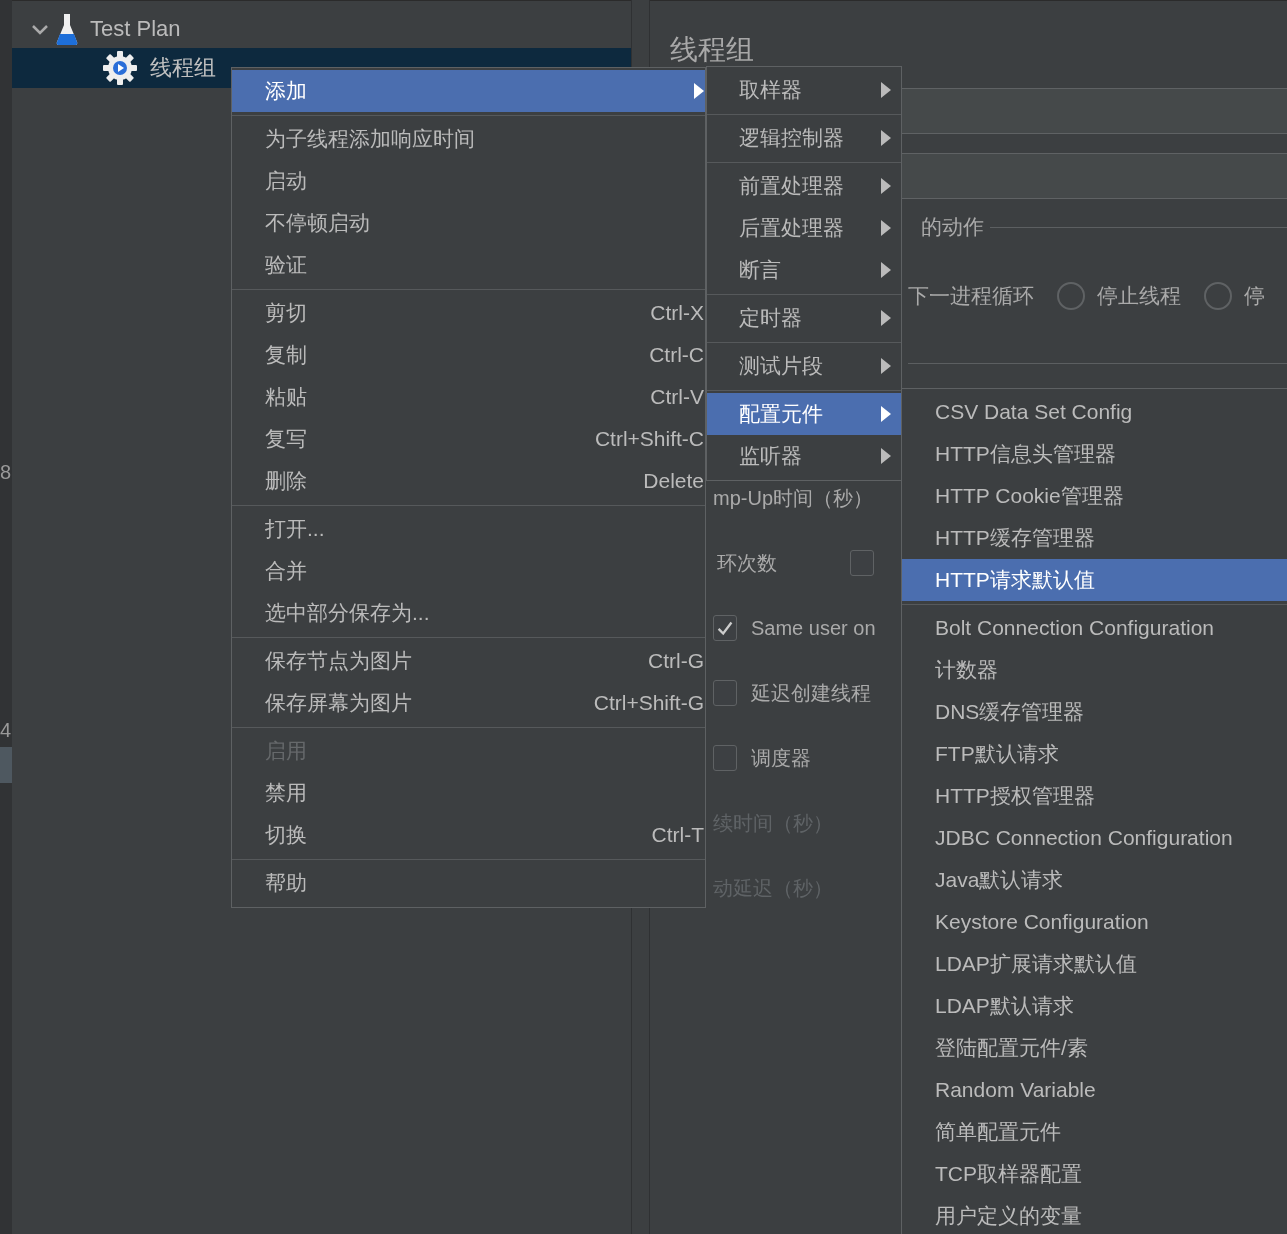 This screenshot has width=1287, height=1234. Describe the element at coordinates (1139, 296) in the screenshot. I see `option-label: 停止线程` at that location.